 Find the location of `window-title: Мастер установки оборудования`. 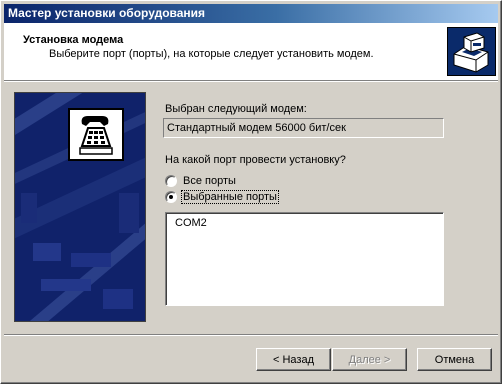

window-title: Мастер установки оборудования is located at coordinates (107, 13).